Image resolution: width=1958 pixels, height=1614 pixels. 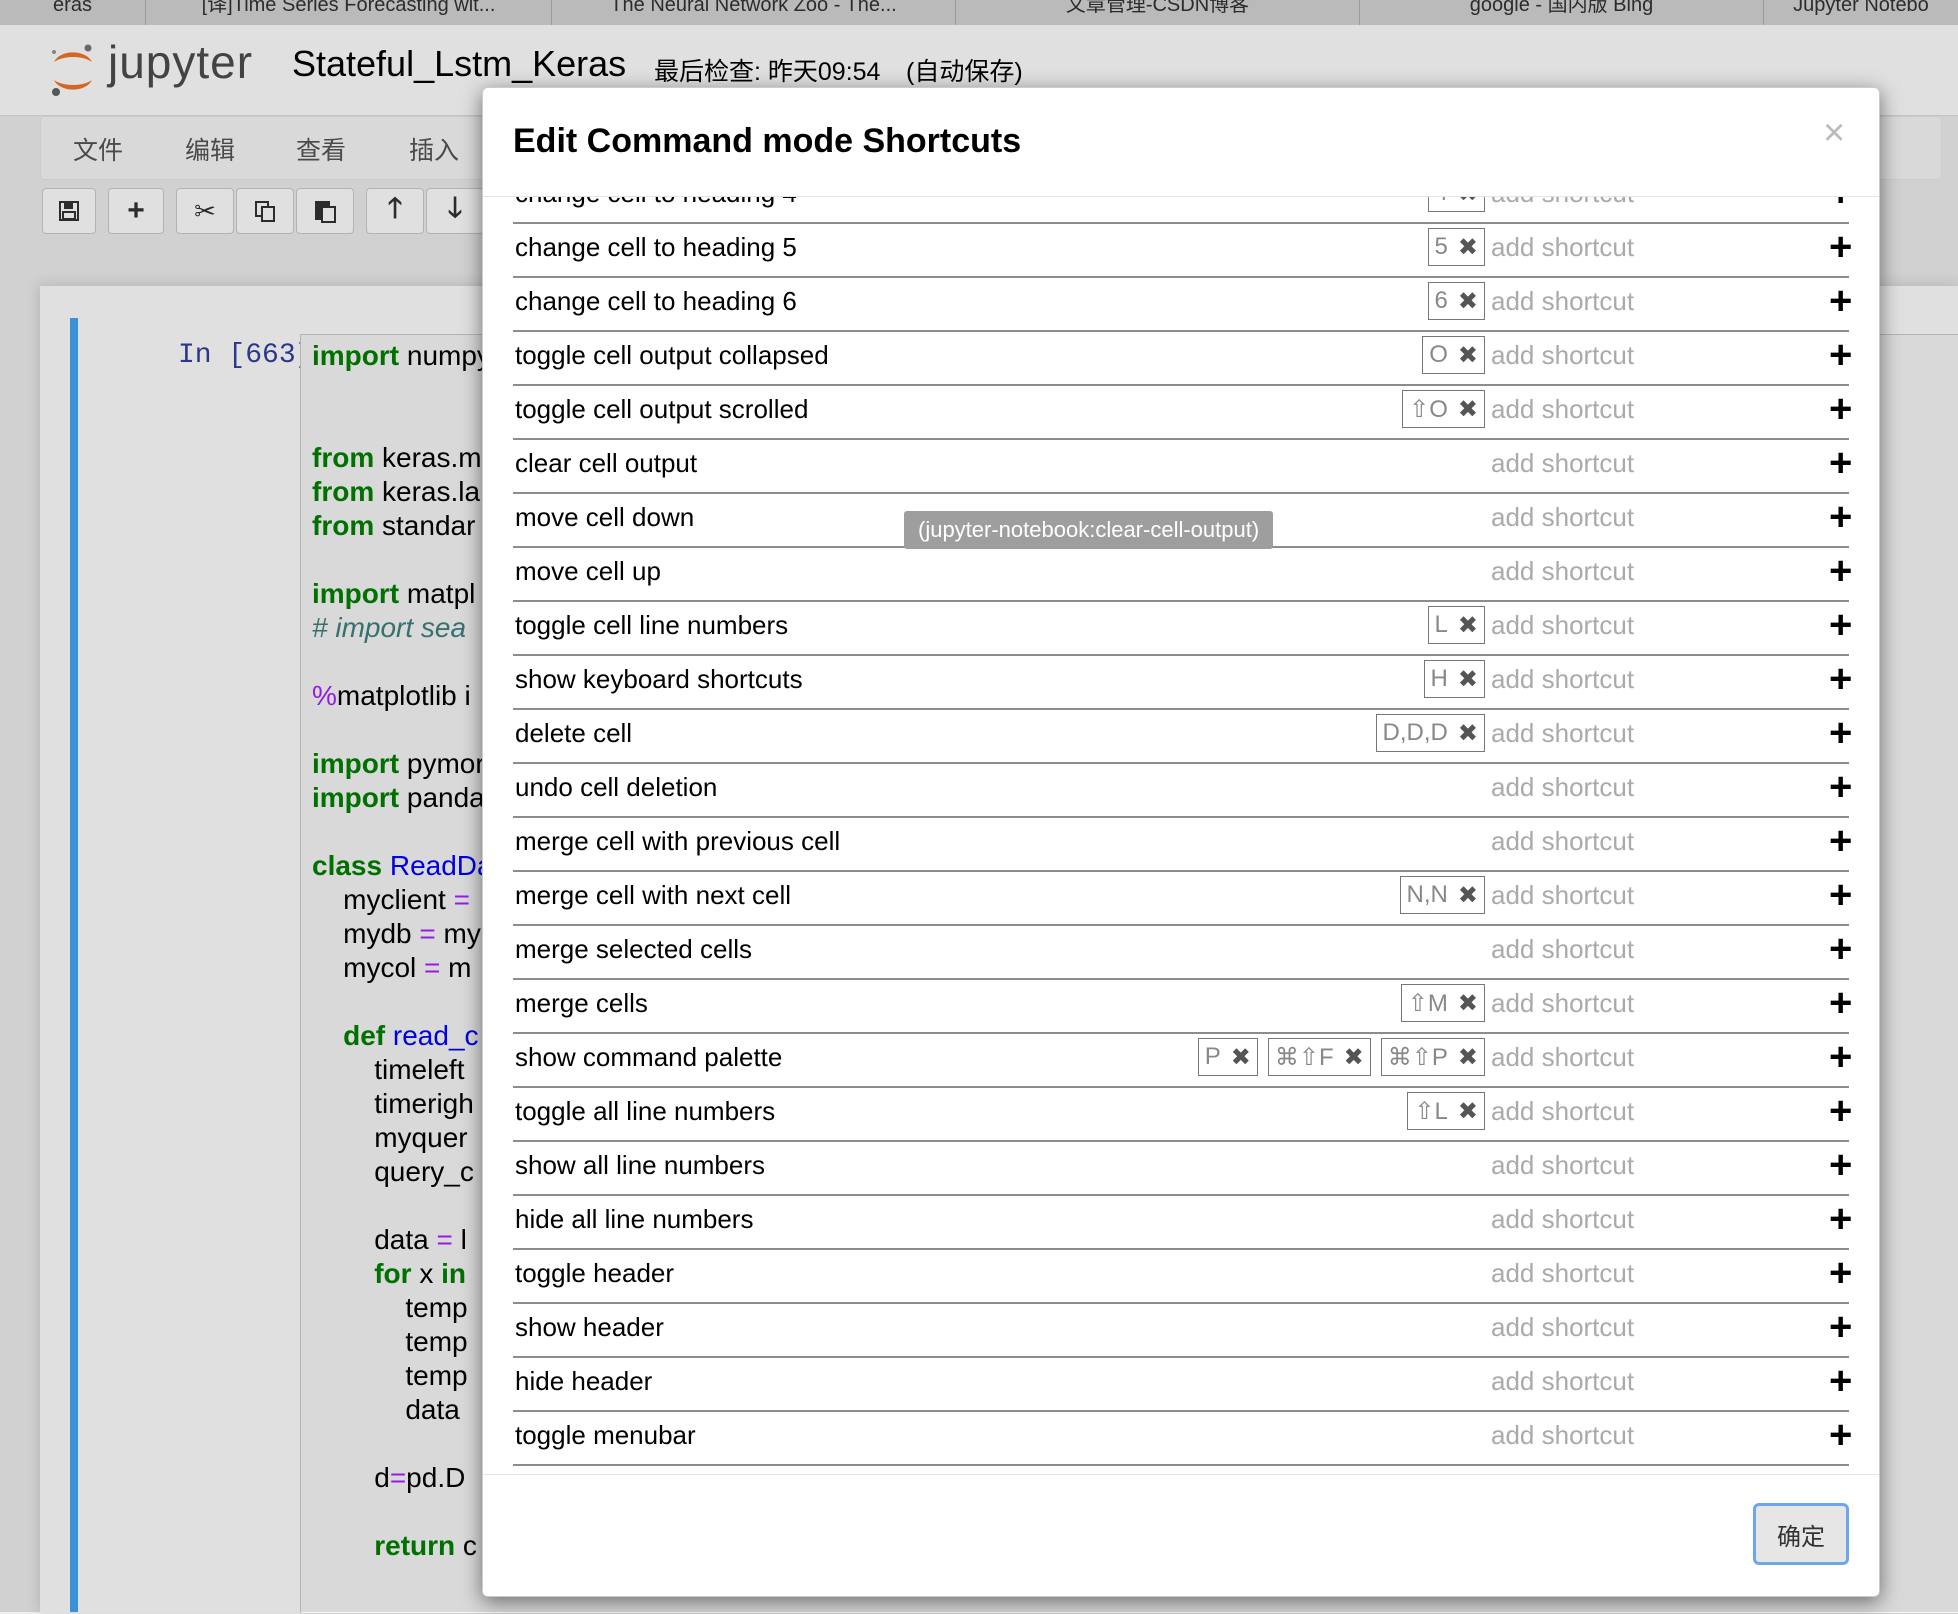 I want to click on shortcut-key: 5 ✖, so click(x=1456, y=247).